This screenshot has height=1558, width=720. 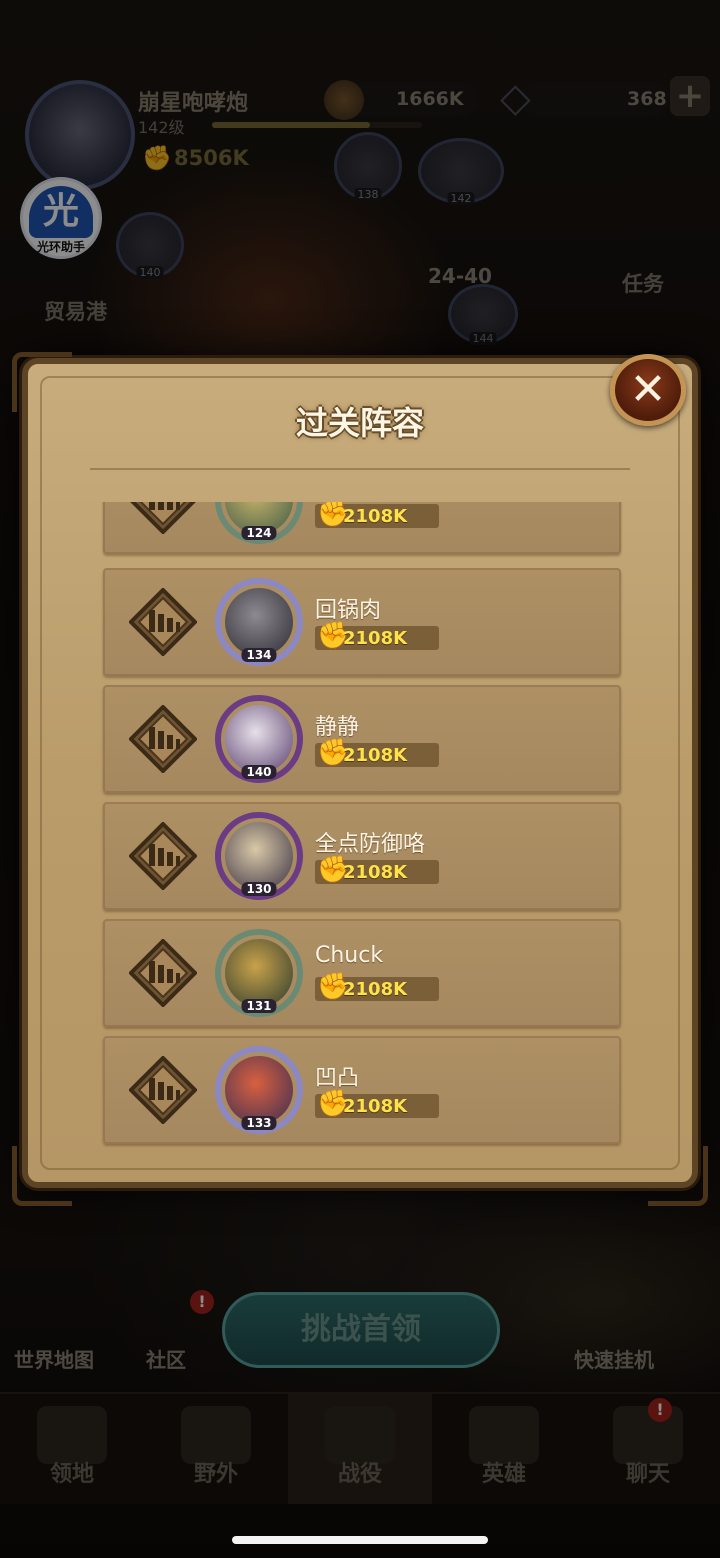 I want to click on lineup-row: 133 凹凸 ✊ 2108K, so click(x=362, y=1090).